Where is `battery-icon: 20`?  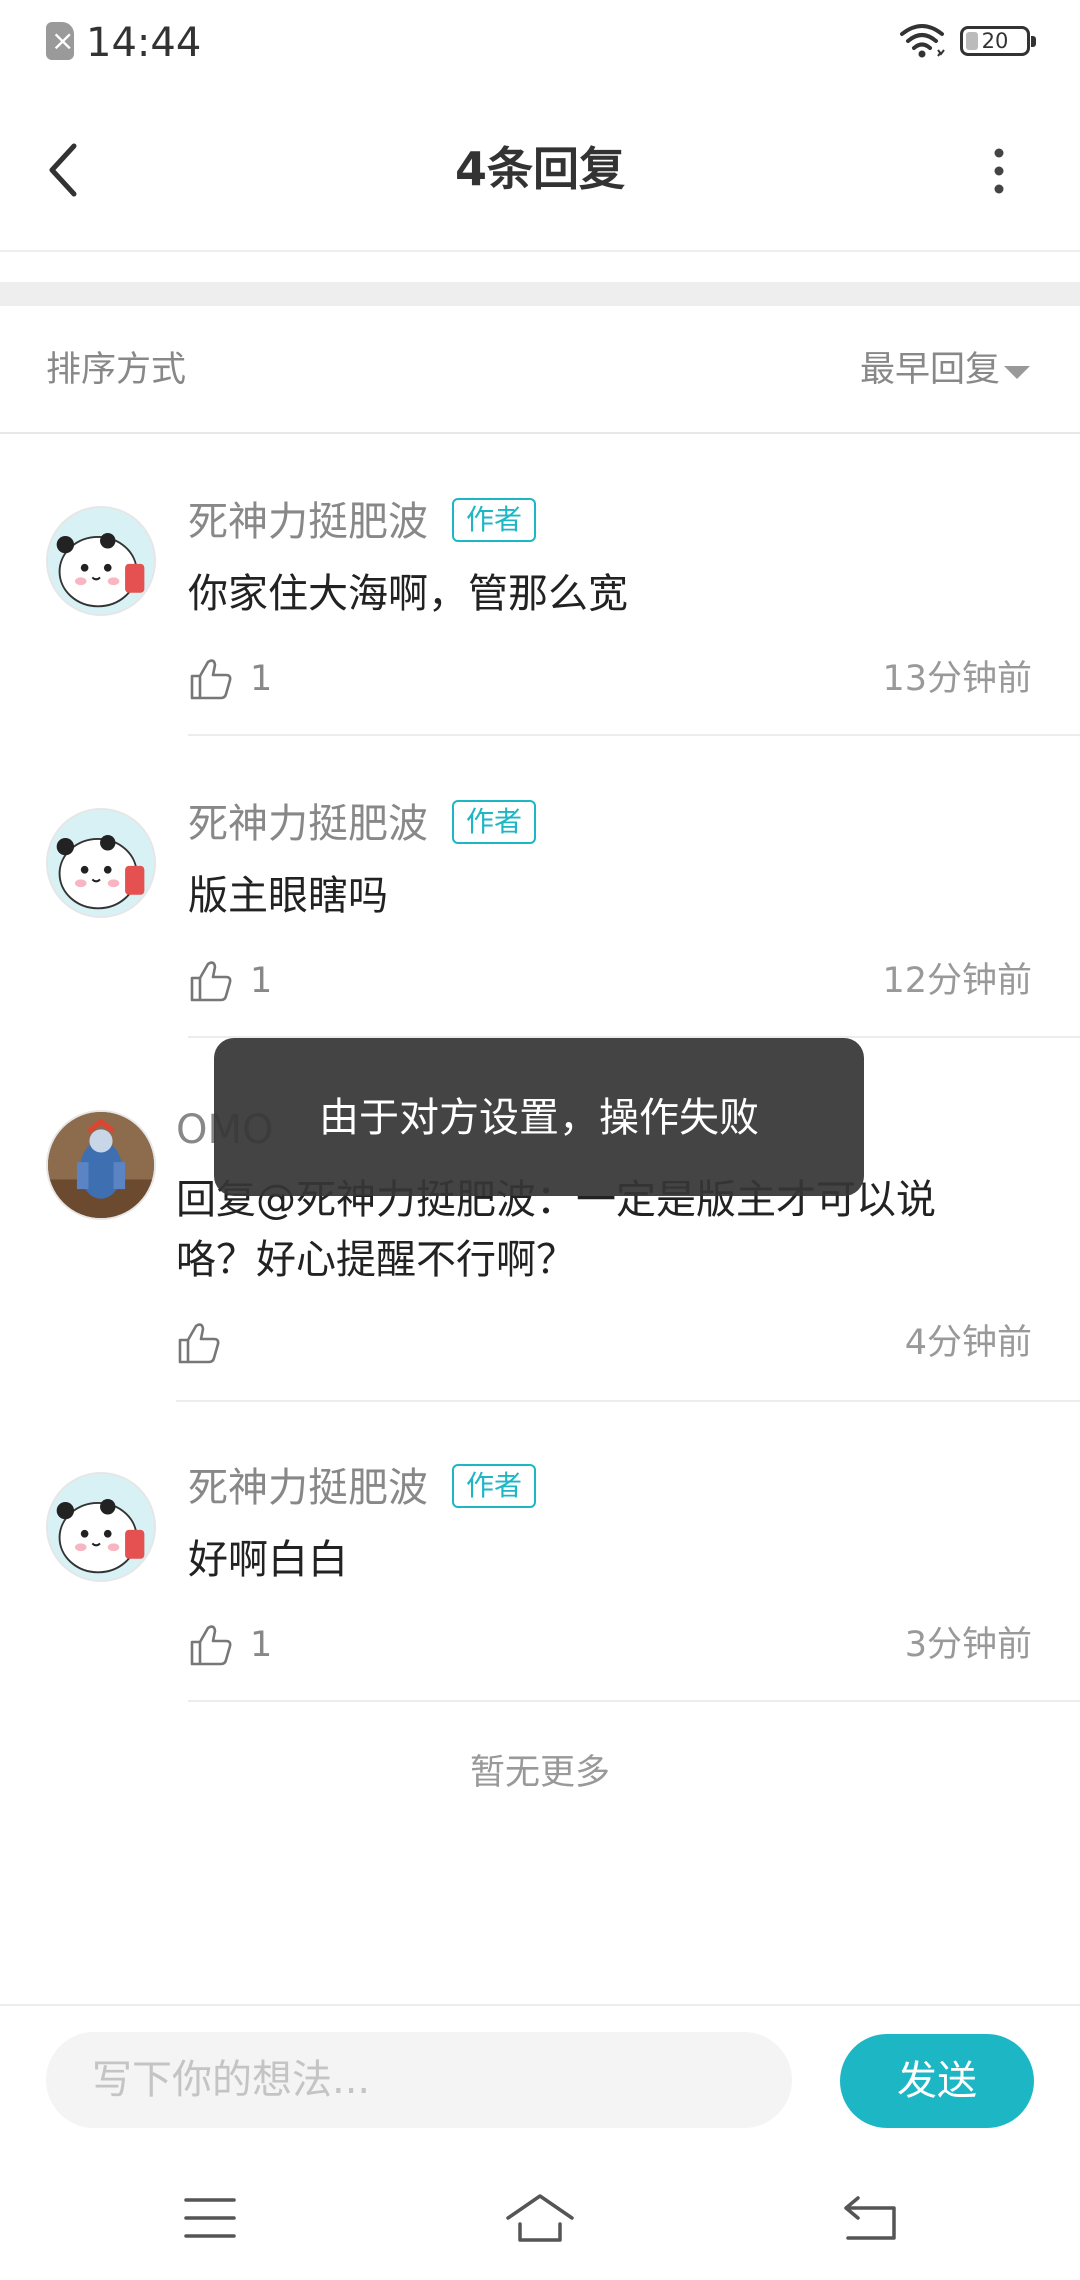
battery-icon: 20 is located at coordinates (998, 41).